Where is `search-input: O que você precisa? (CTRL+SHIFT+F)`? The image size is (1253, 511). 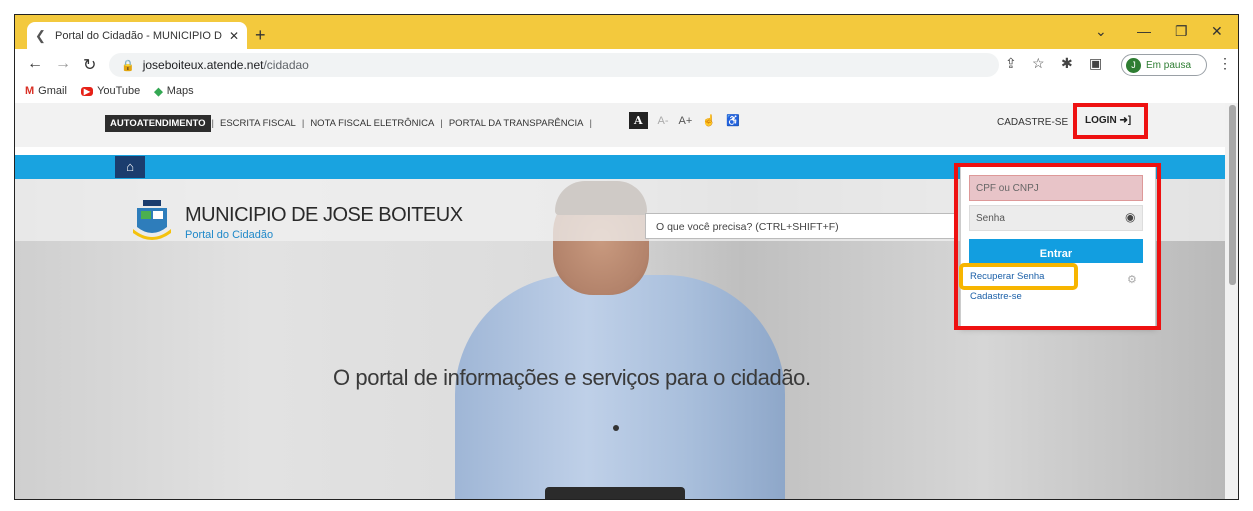 search-input: O que você precisa? (CTRL+SHIFT+F) is located at coordinates (801, 226).